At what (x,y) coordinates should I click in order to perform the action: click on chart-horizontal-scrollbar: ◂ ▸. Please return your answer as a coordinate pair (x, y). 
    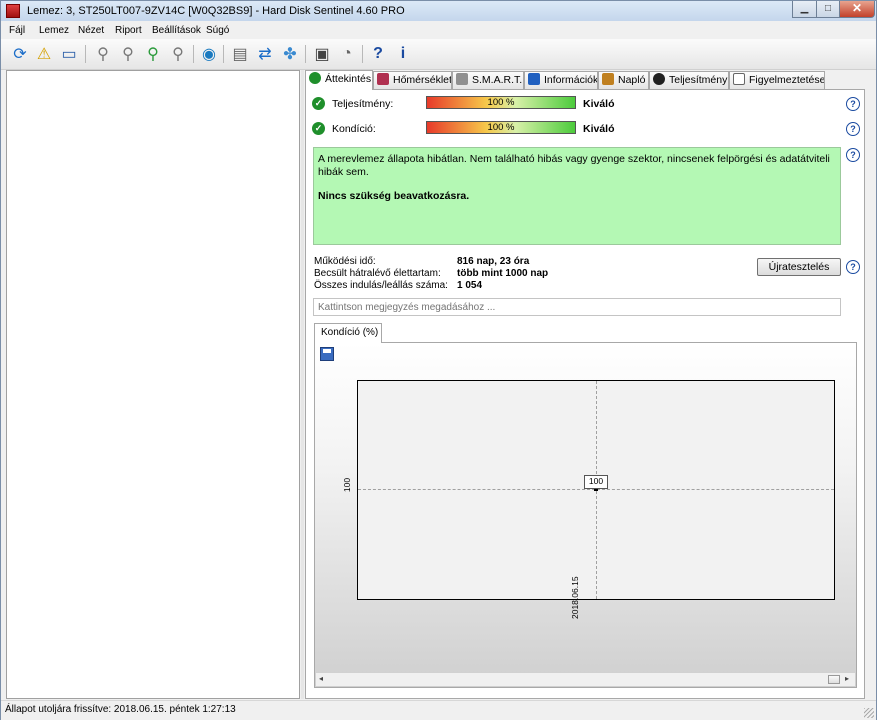
    Looking at the image, I should click on (585, 679).